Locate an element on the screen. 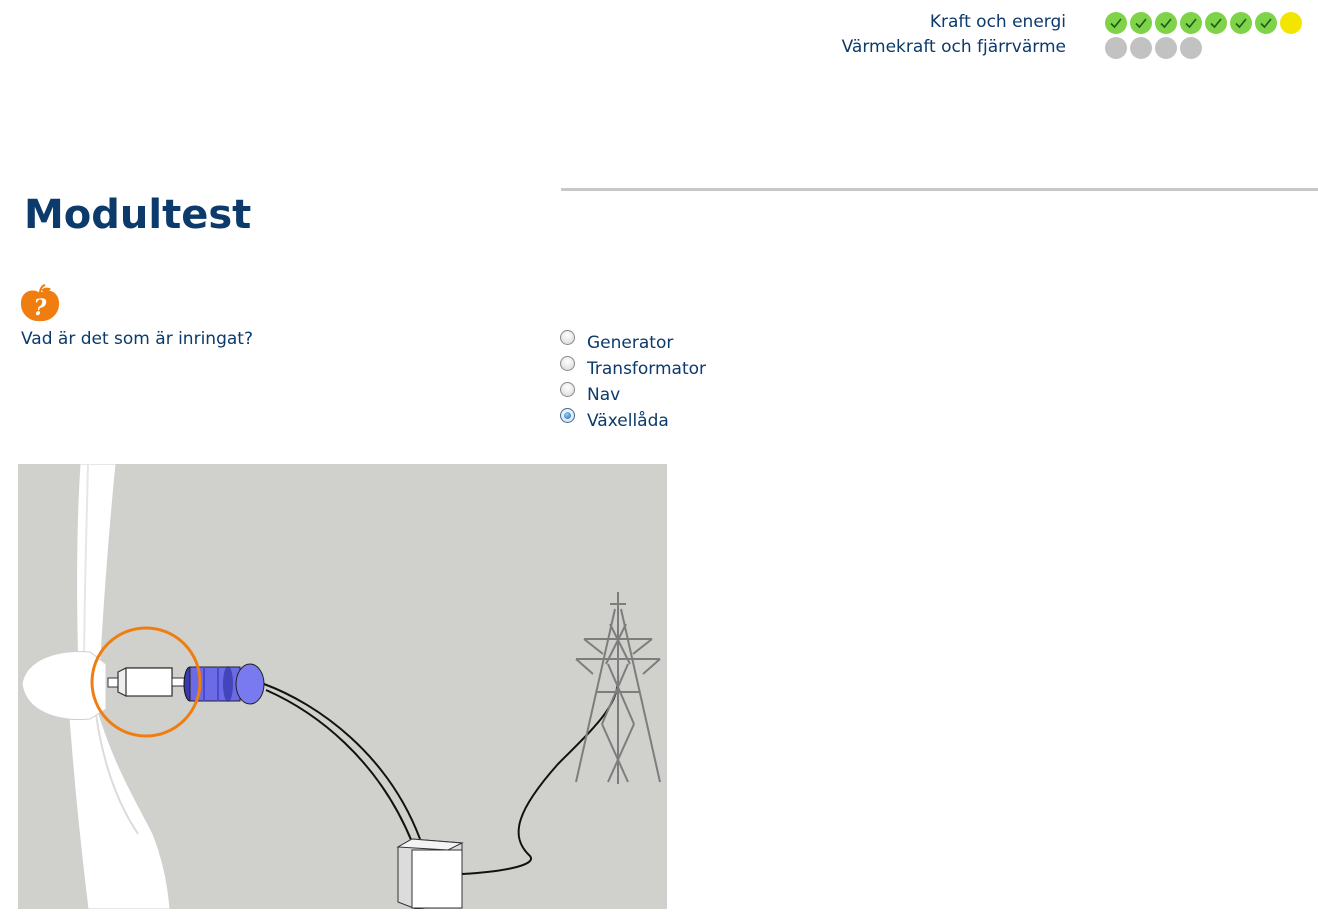 The width and height of the screenshot is (1318, 922). question-text: Vad är det som är inringat? is located at coordinates (137, 339).